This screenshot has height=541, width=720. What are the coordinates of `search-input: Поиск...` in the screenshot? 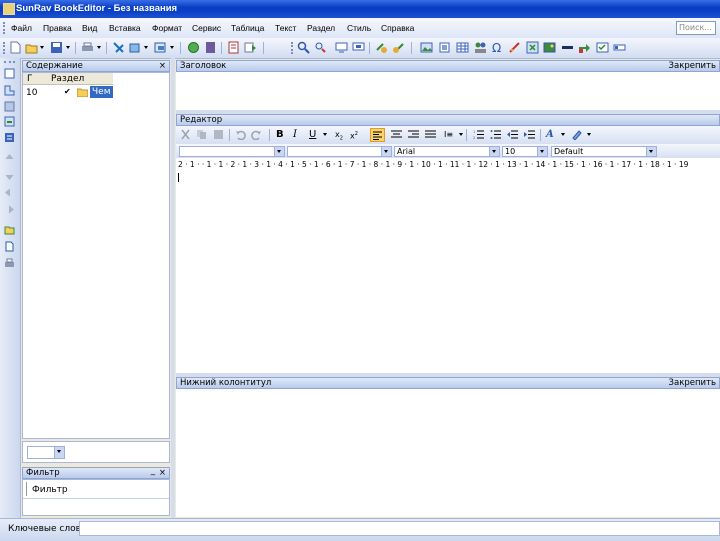 It's located at (696, 28).